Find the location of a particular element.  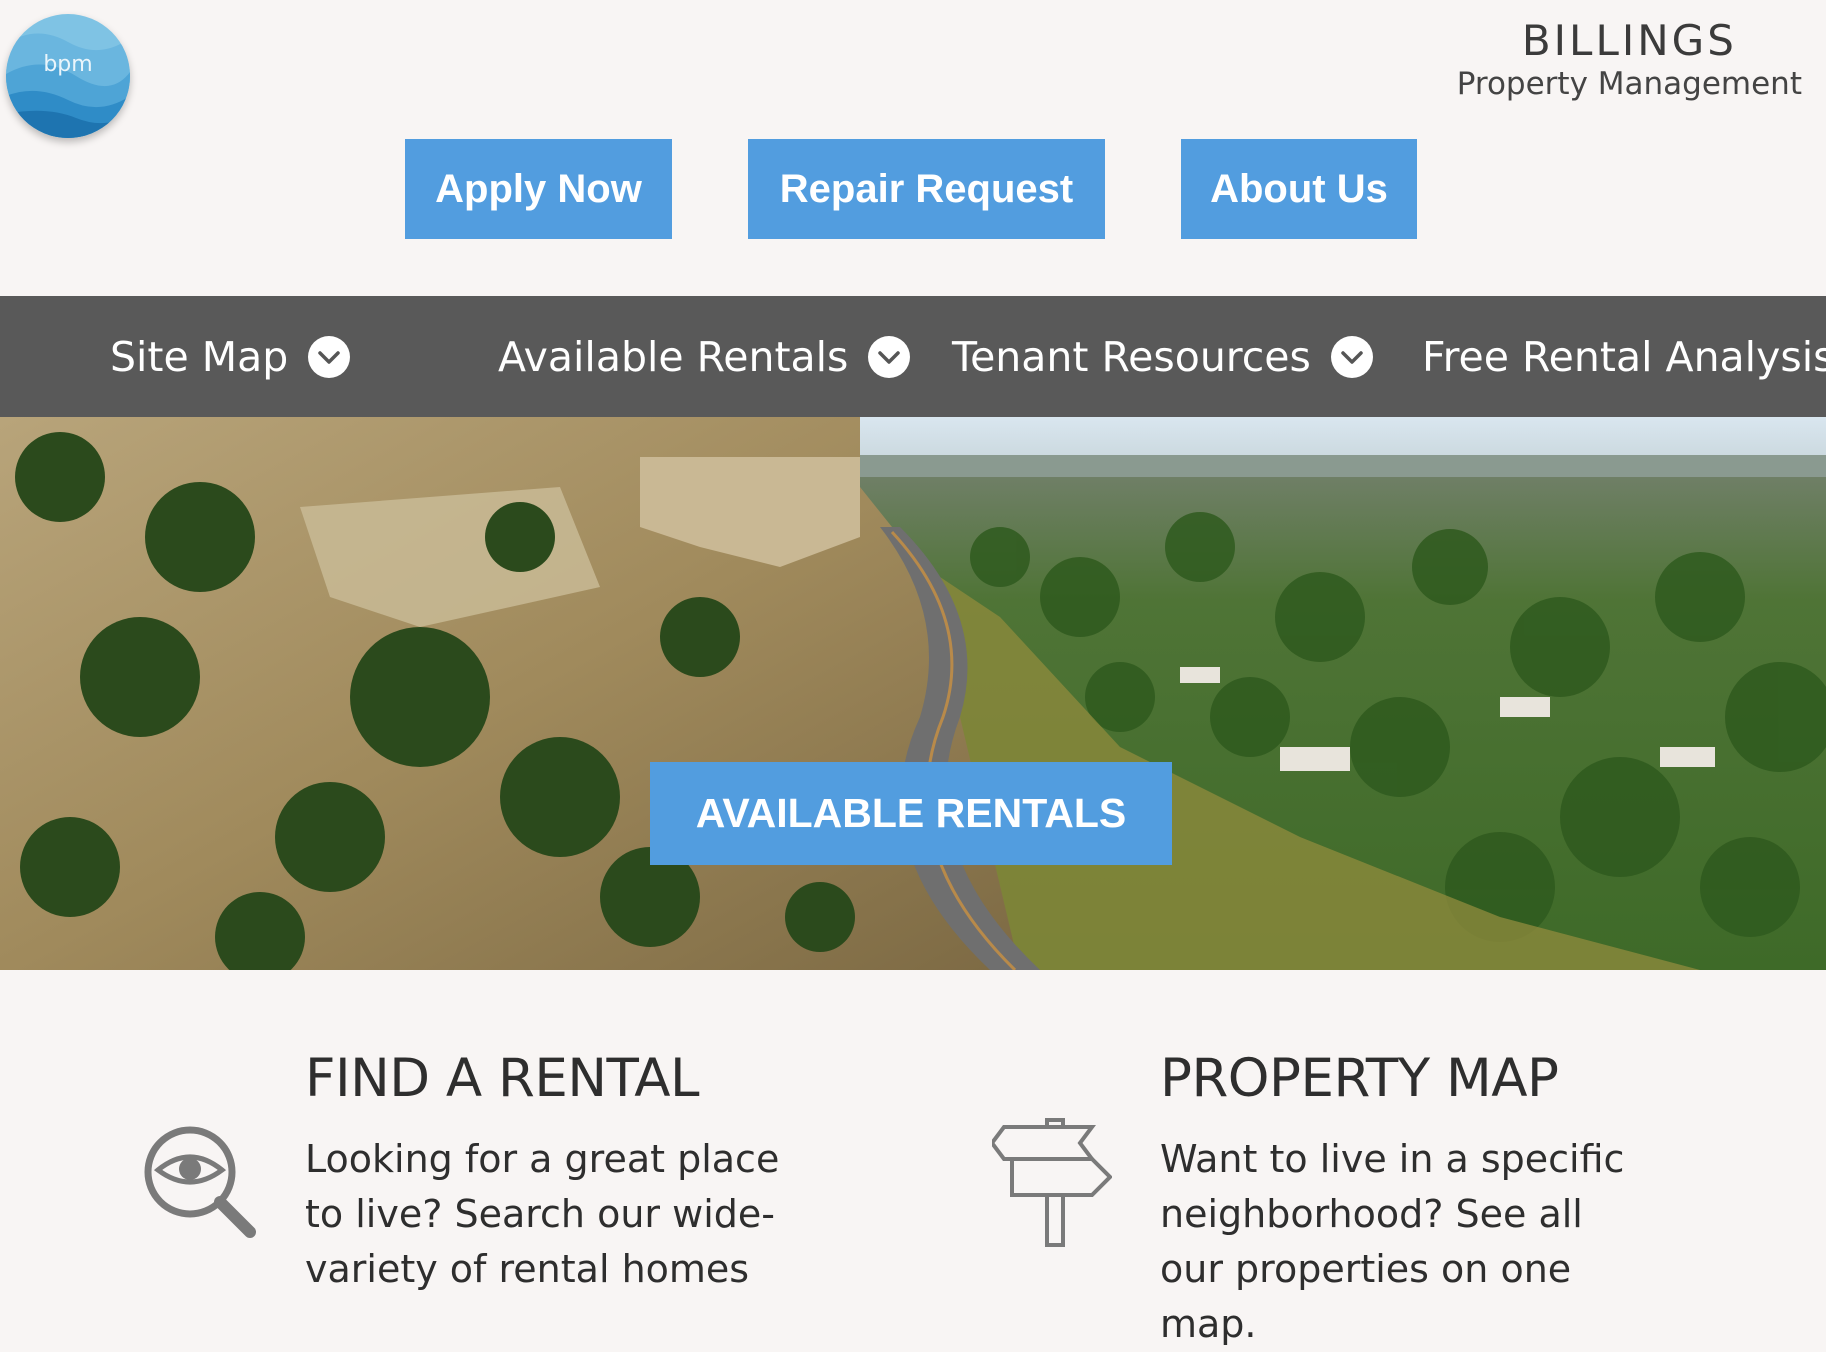

search-eye-icon is located at coordinates (200, 1184).